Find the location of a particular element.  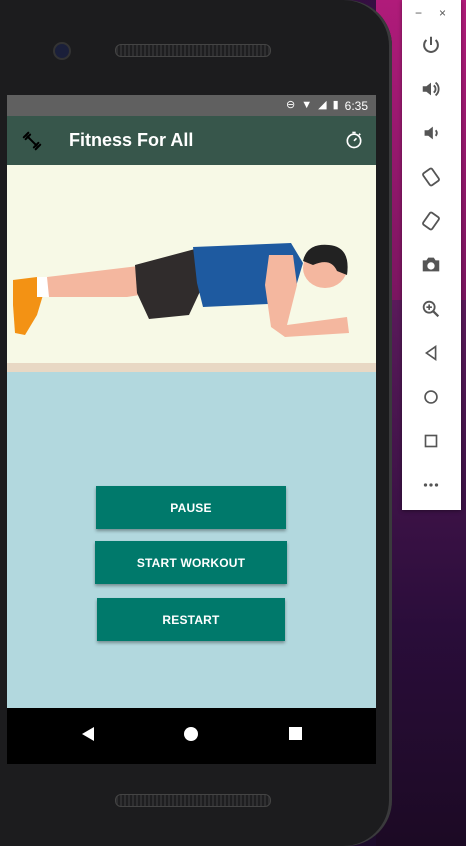

front-camera is located at coordinates (62, 51).